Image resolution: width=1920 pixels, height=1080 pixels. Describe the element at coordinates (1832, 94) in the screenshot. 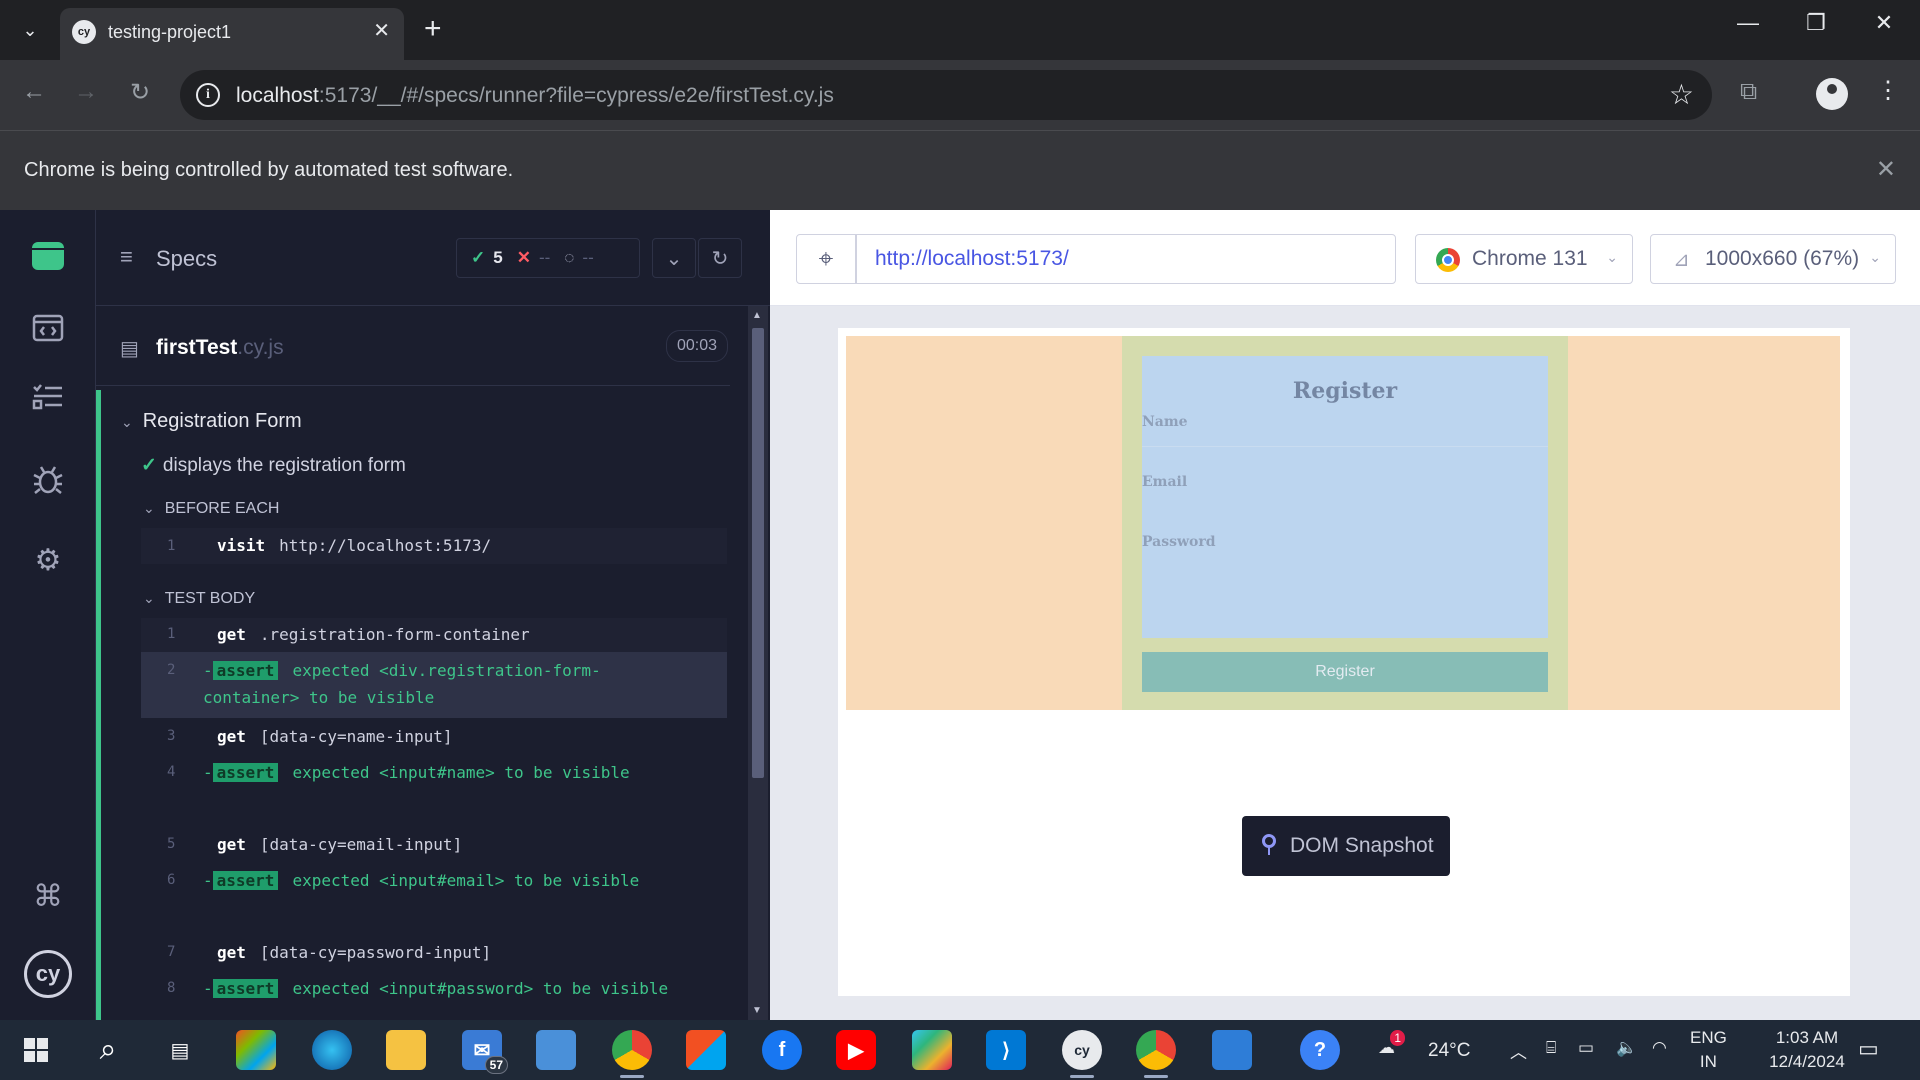

I see `profile-avatar-icon` at that location.